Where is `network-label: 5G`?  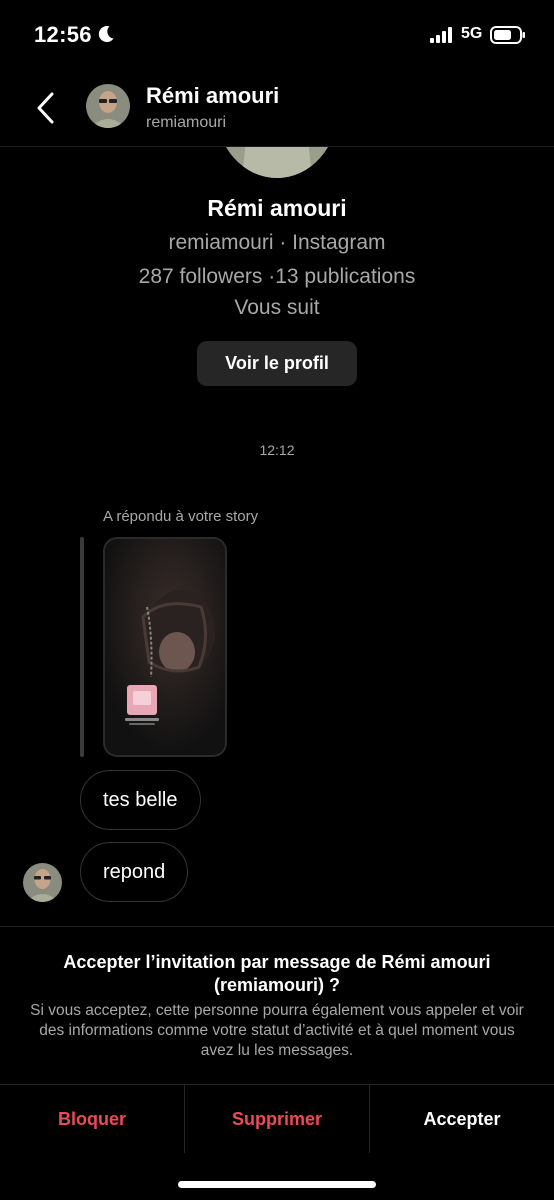 network-label: 5G is located at coordinates (472, 33).